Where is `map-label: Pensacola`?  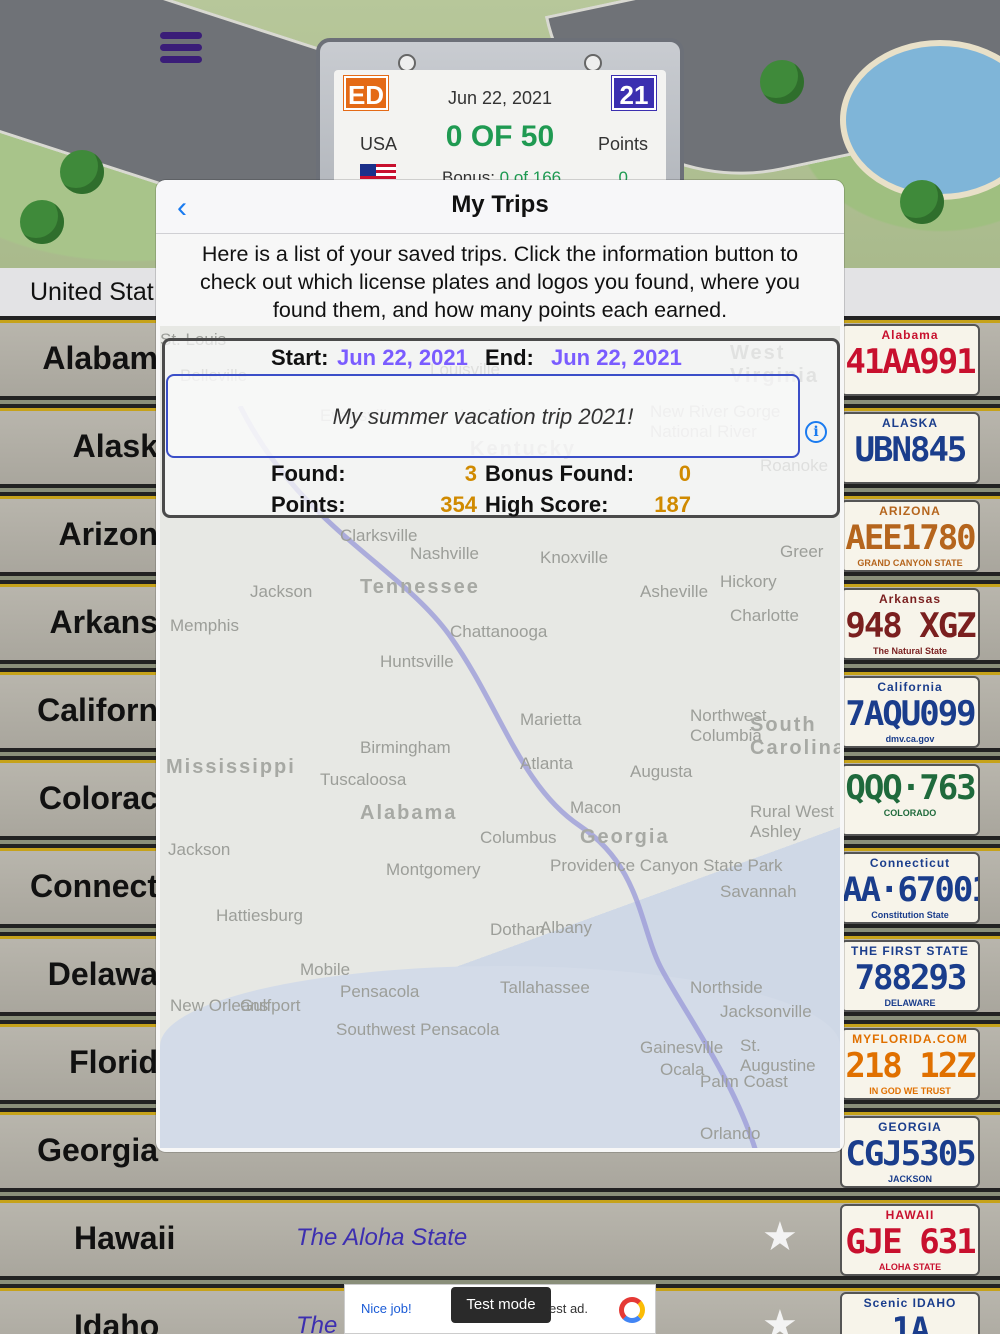
map-label: Pensacola is located at coordinates (380, 991).